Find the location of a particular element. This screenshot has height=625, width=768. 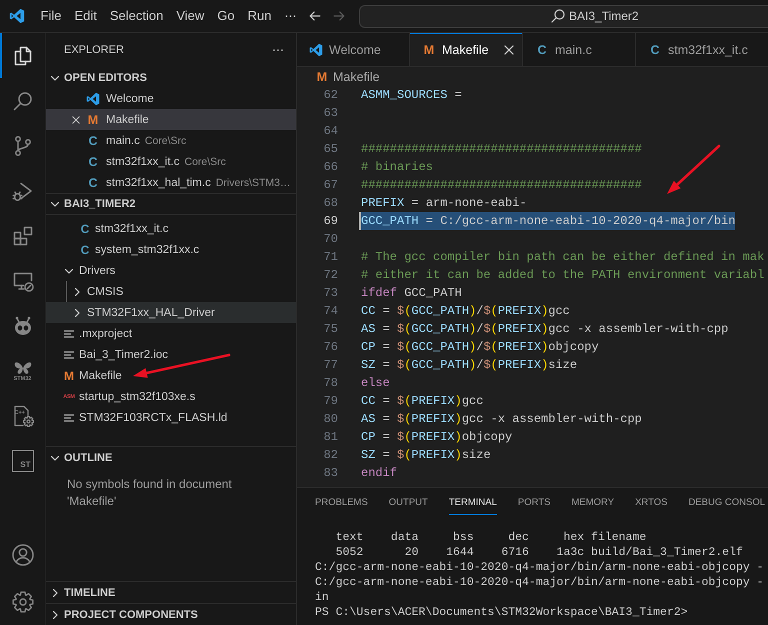

code-line: ifdef GCC_PATH is located at coordinates (411, 293).